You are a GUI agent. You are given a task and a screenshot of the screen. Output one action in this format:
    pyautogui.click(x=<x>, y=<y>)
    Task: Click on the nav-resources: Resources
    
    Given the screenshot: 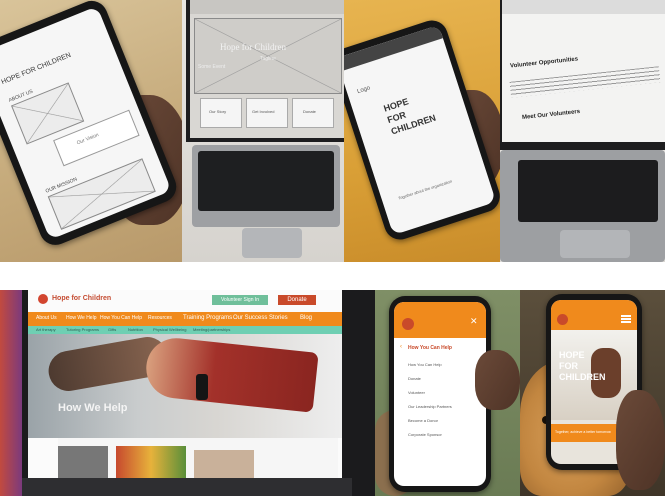 What is the action you would take?
    pyautogui.click(x=160, y=318)
    